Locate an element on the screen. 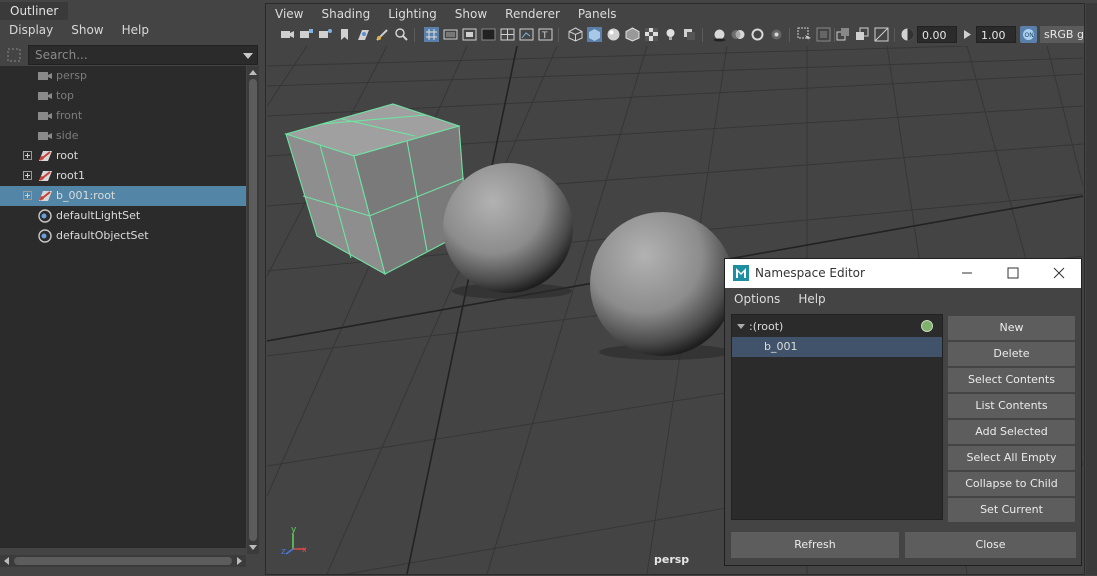 The image size is (1097, 576). outliner-menu-help: Help is located at coordinates (135, 31).